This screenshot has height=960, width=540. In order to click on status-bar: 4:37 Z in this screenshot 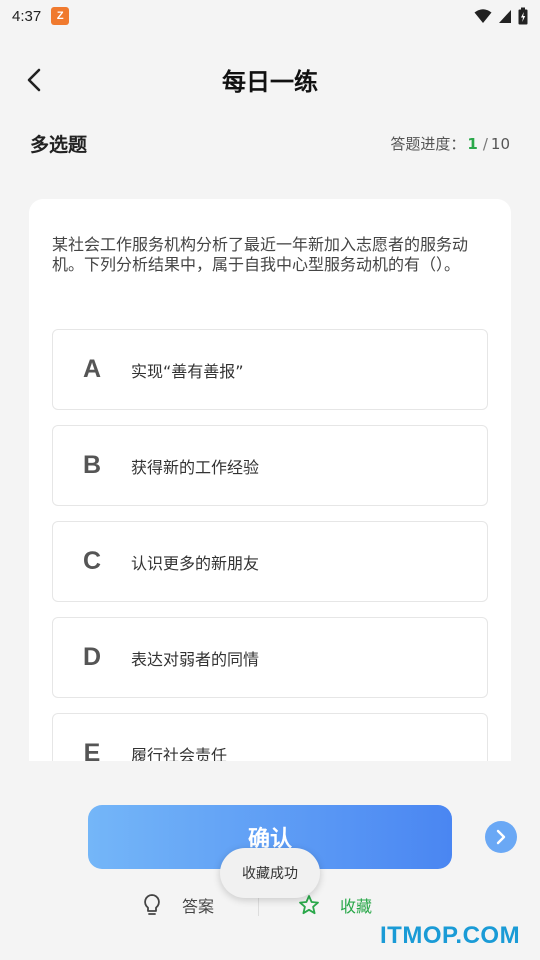, I will do `click(270, 16)`.